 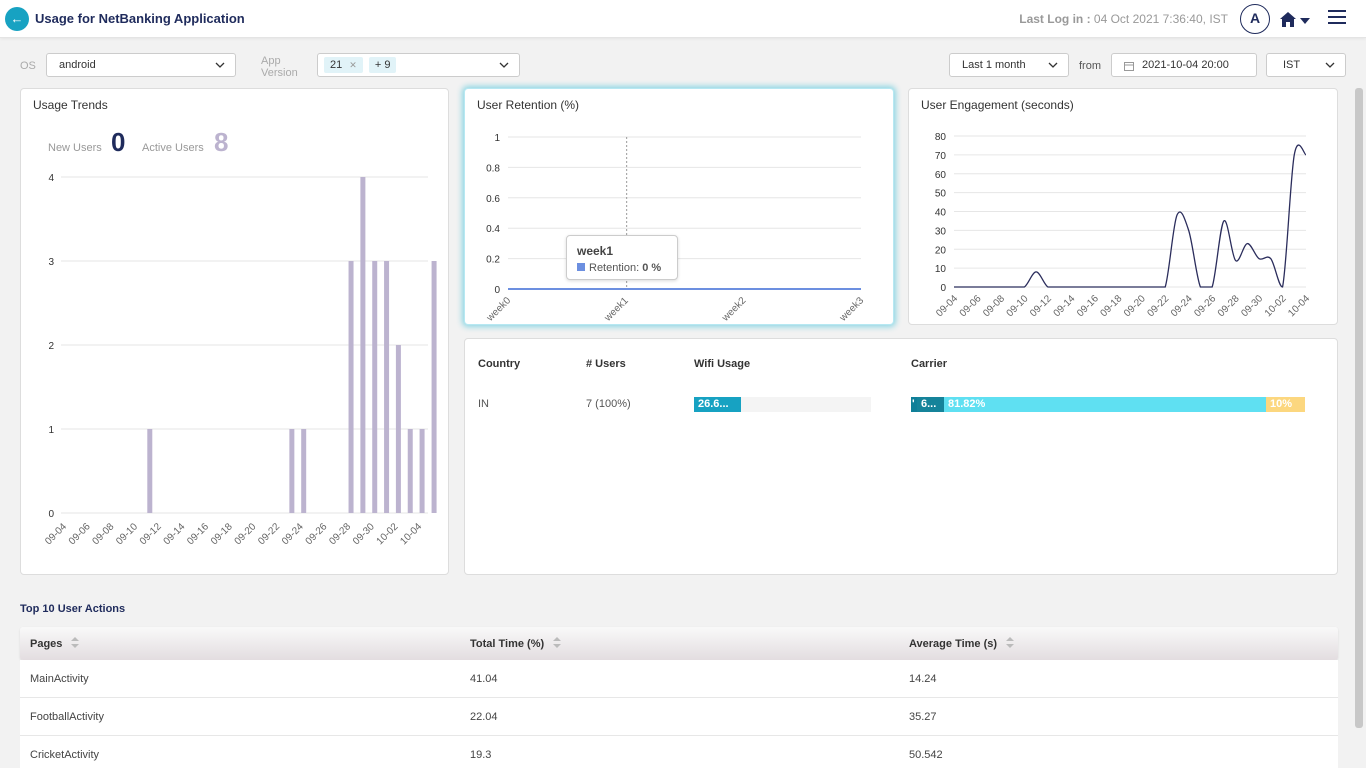 I want to click on x-tick-label: 09-06, so click(x=971, y=306).